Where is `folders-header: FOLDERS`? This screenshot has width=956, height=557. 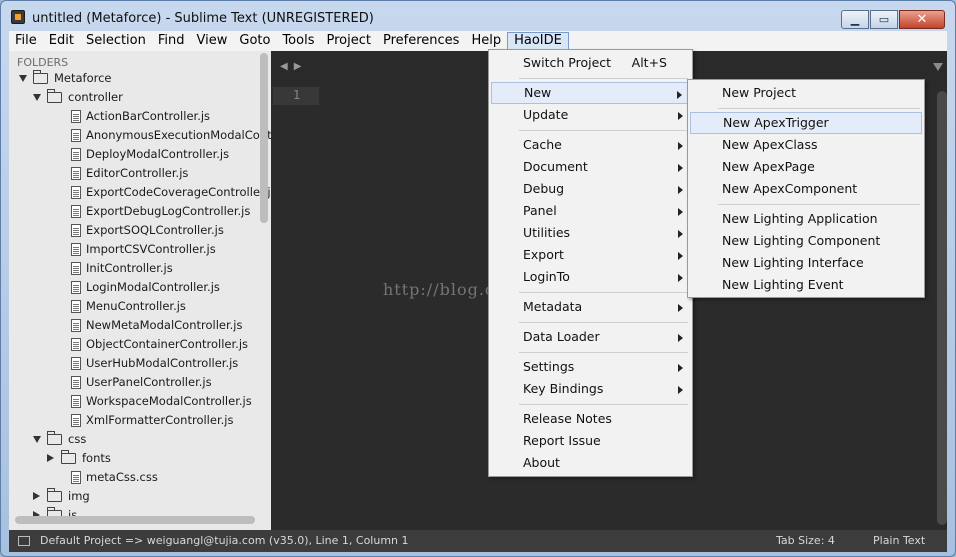 folders-header: FOLDERS is located at coordinates (43, 62).